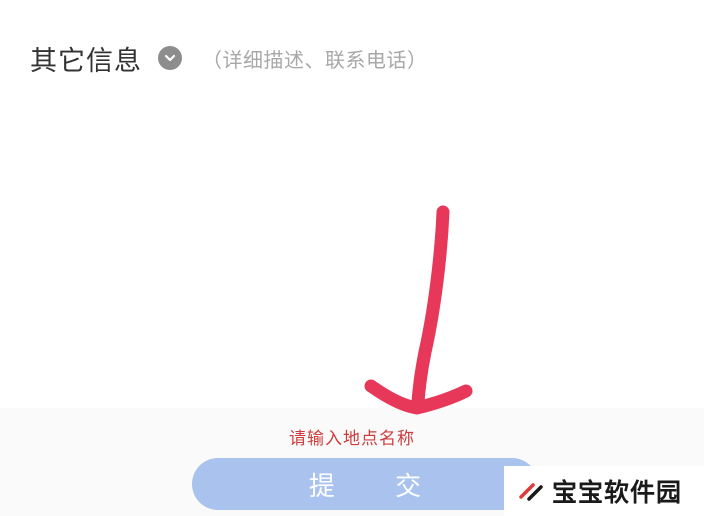  I want to click on validation-message: 请输入地点名称, so click(352, 439).